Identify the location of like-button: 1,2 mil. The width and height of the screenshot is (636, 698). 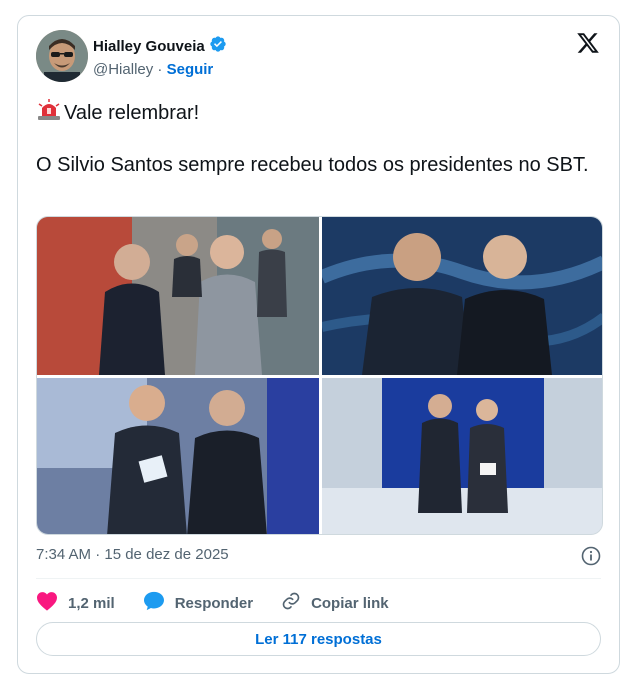
(75, 603).